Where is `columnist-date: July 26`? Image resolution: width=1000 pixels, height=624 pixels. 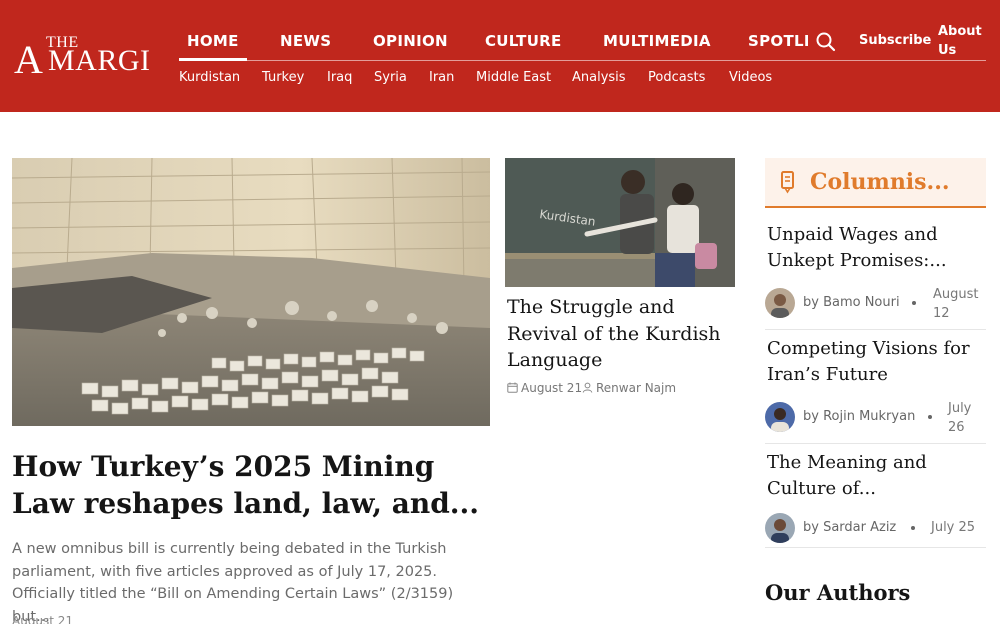
columnist-date: July 26 is located at coordinates (960, 418).